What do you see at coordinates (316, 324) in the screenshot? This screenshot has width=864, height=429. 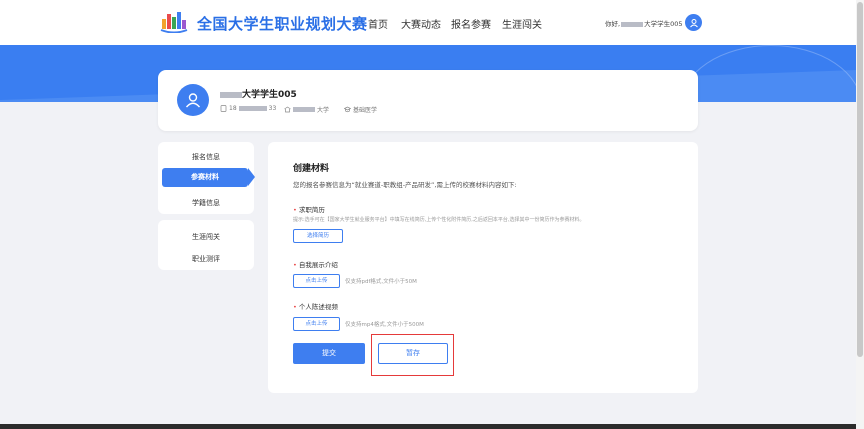 I see `upload-video-button: 点击上传` at bounding box center [316, 324].